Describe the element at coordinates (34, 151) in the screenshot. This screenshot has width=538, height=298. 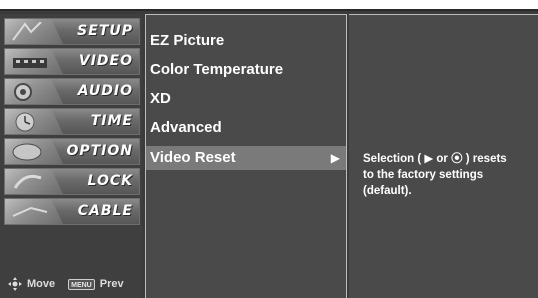
I see `option-badge-thumbnail-icon` at that location.